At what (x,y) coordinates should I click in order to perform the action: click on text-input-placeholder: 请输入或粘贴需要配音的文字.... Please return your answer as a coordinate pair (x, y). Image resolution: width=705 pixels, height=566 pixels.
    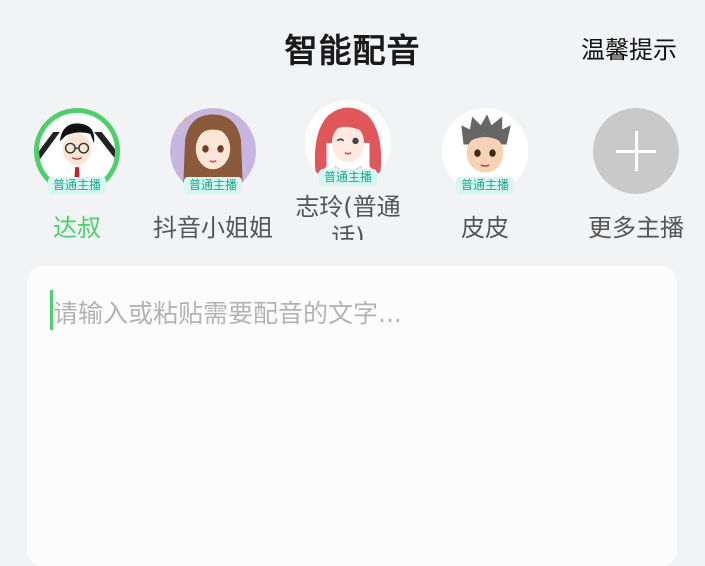
    Looking at the image, I should click on (227, 313).